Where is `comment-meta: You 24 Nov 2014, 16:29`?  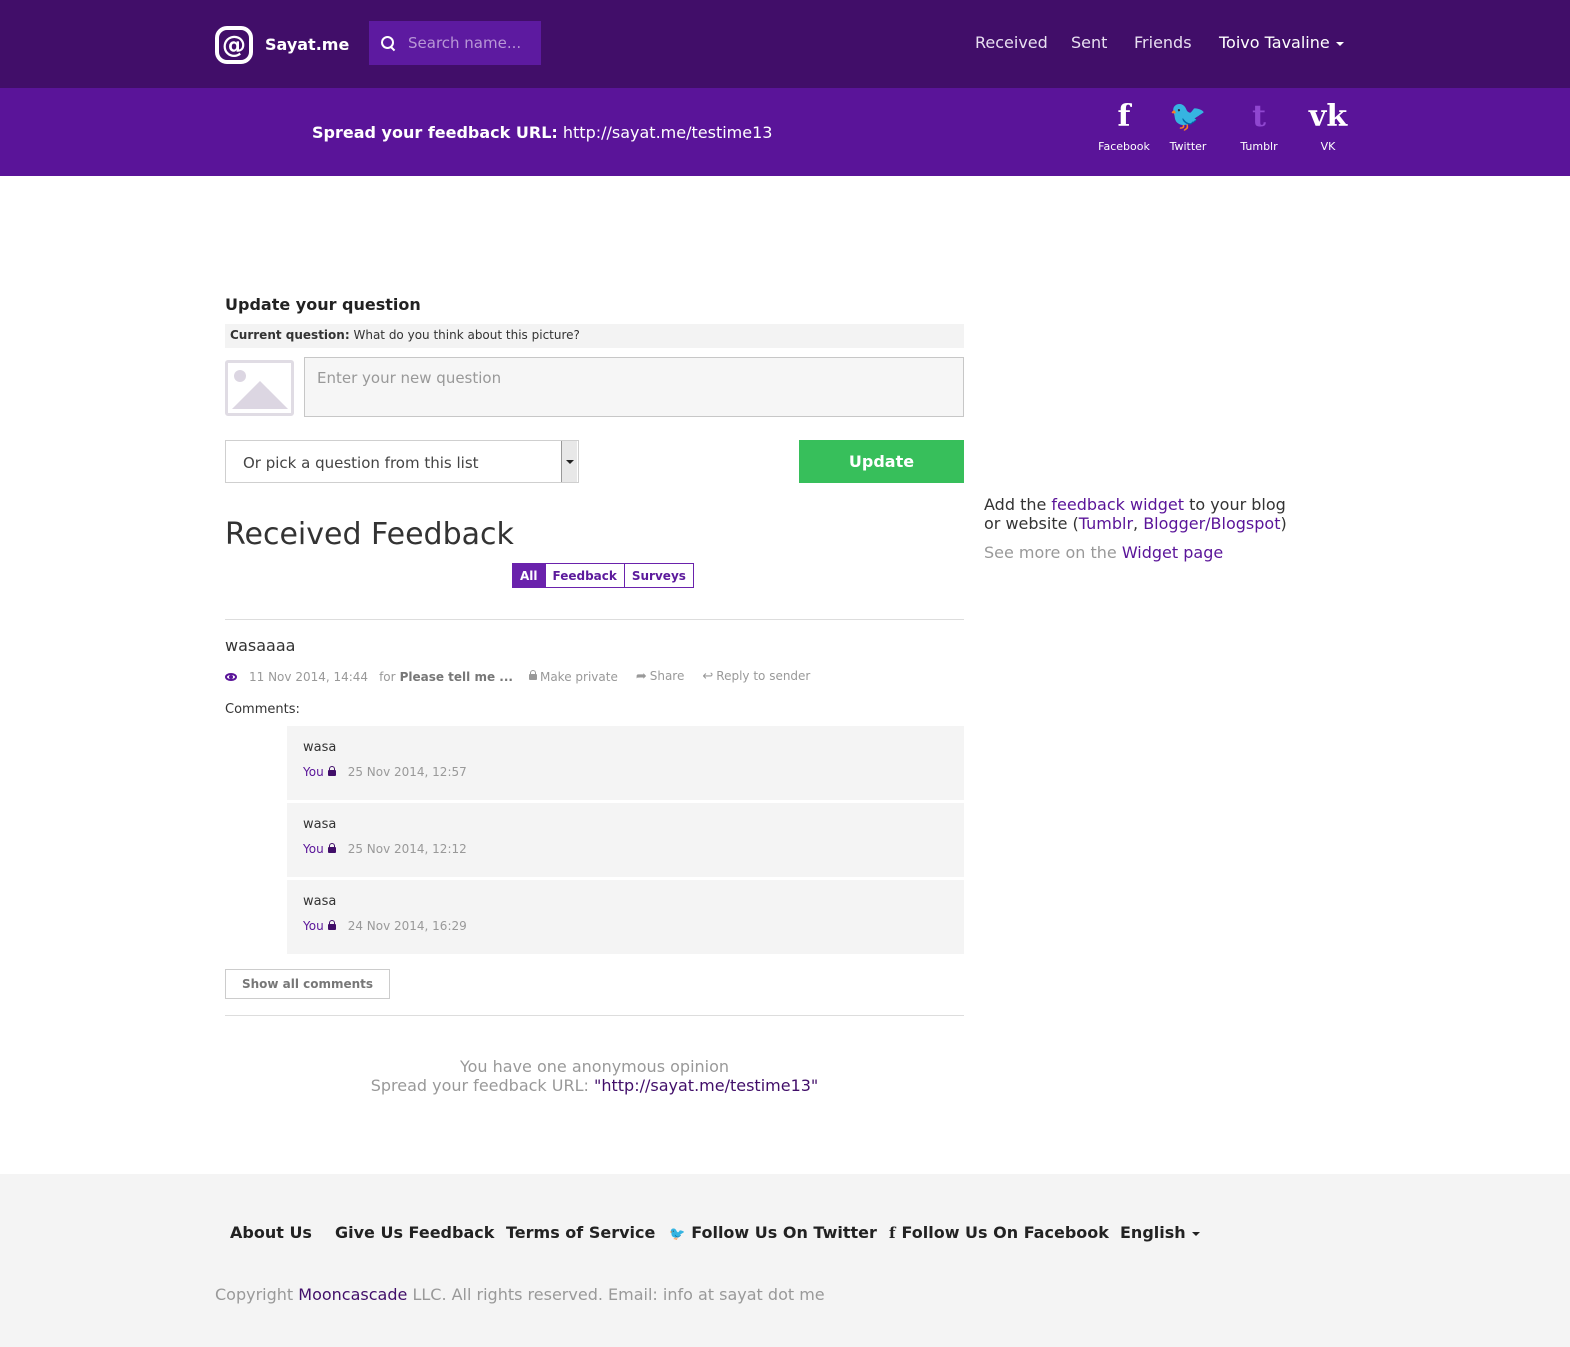 comment-meta: You 24 Nov 2014, 16:29 is located at coordinates (385, 926).